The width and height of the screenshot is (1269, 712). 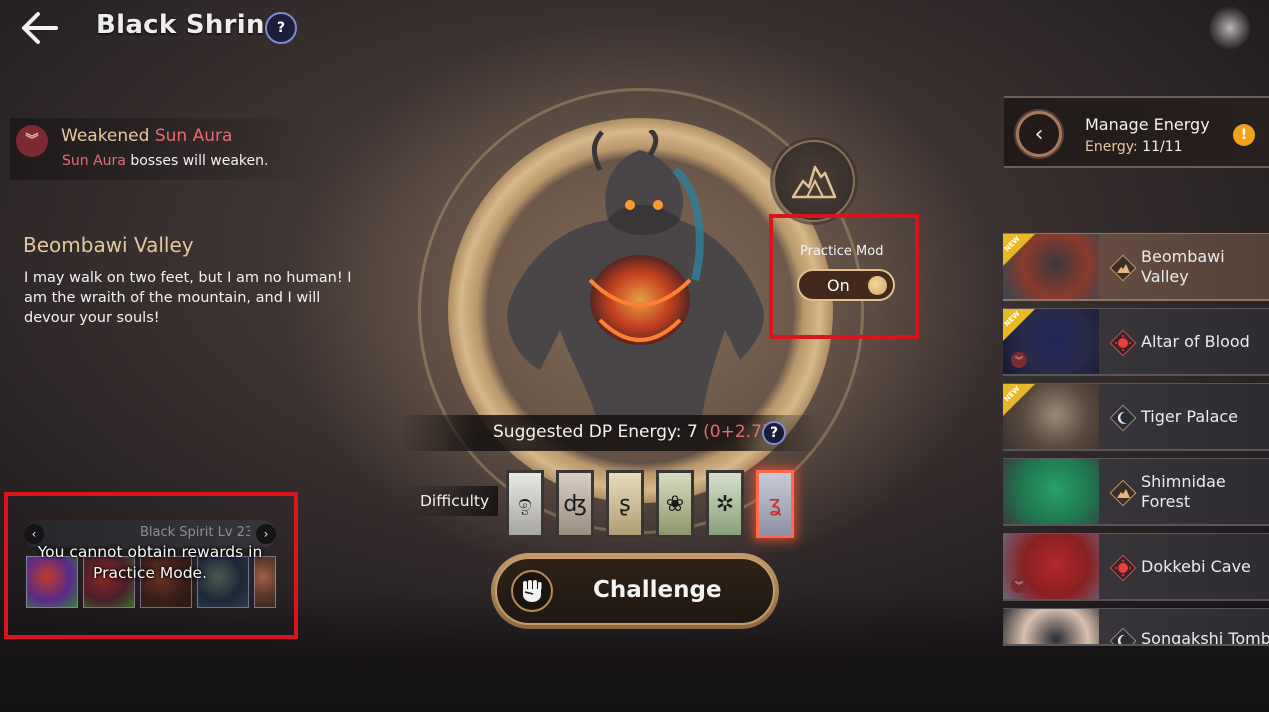 What do you see at coordinates (455, 501) in the screenshot?
I see `difficulty-label: Difficulty` at bounding box center [455, 501].